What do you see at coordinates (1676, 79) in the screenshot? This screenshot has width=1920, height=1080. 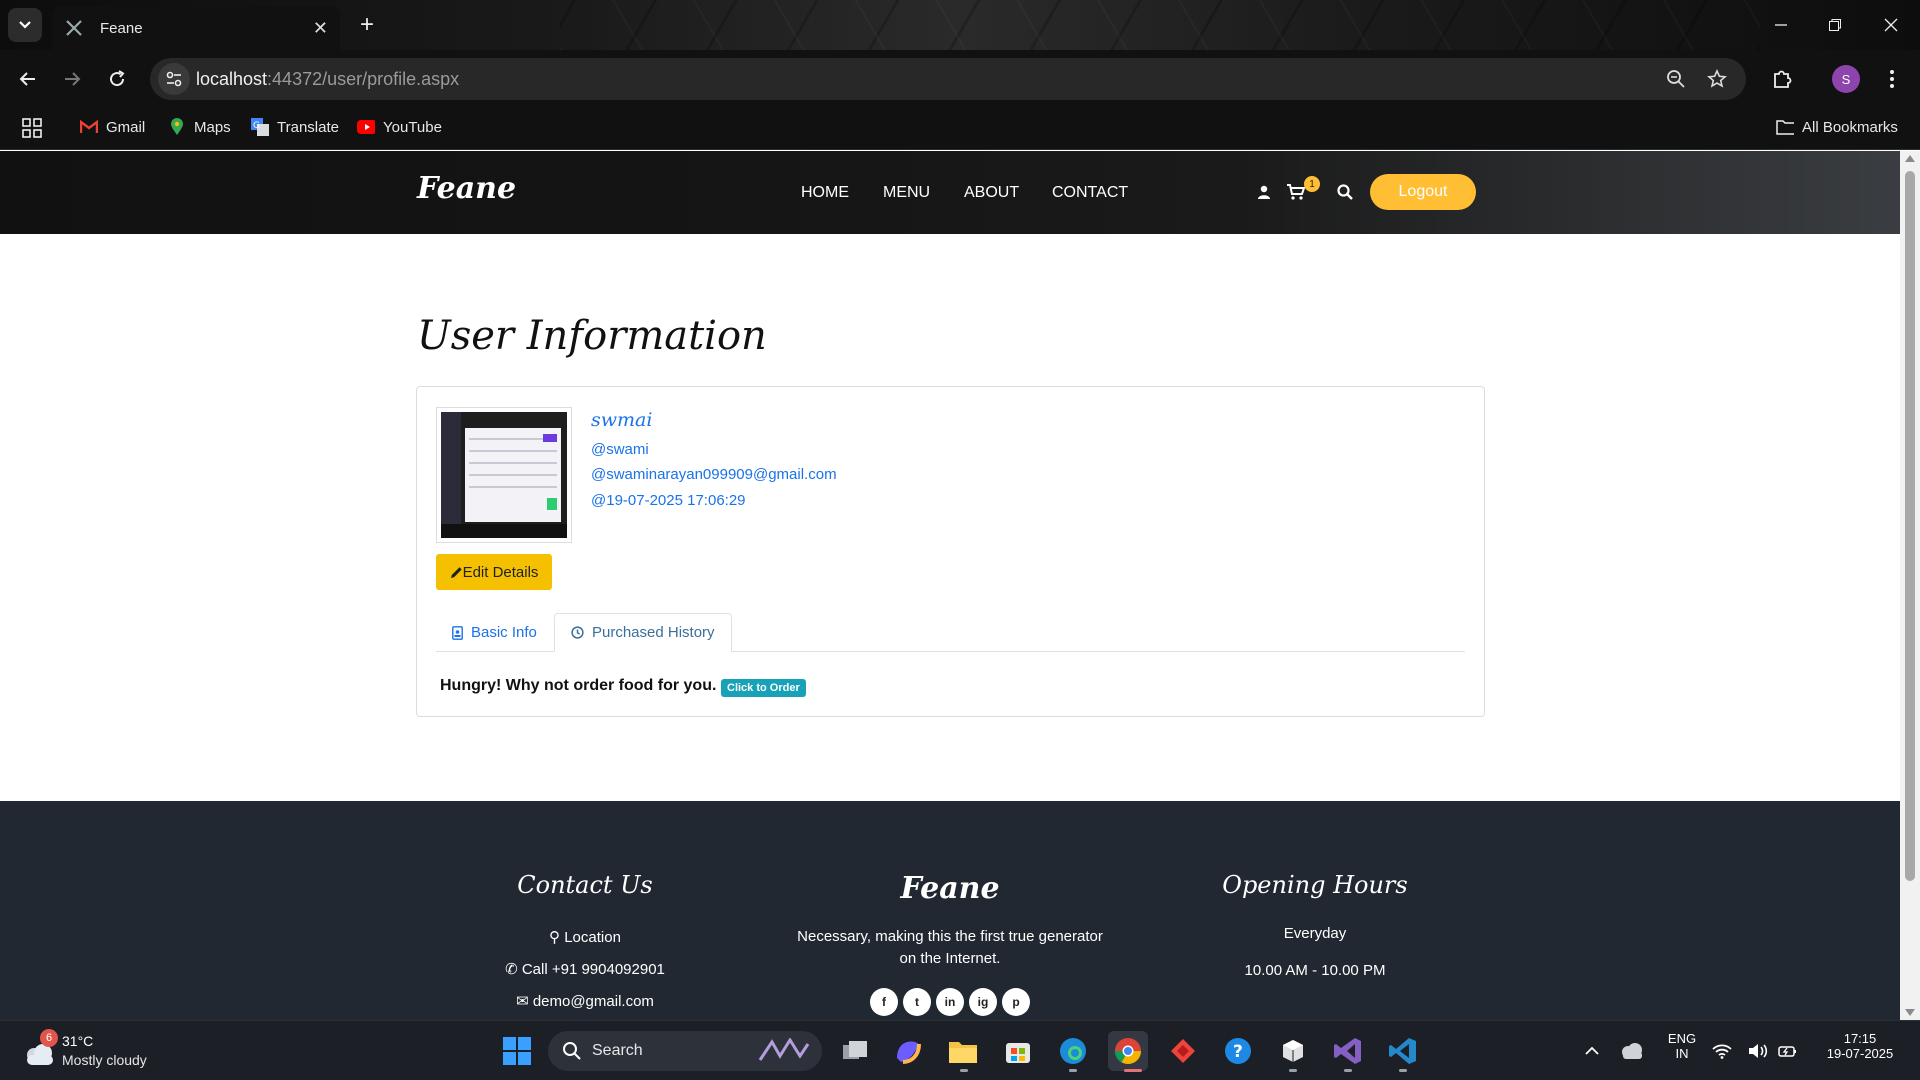 I see `zoom-icon` at bounding box center [1676, 79].